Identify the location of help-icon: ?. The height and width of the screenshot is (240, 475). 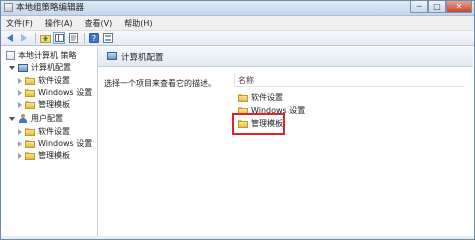
(94, 38).